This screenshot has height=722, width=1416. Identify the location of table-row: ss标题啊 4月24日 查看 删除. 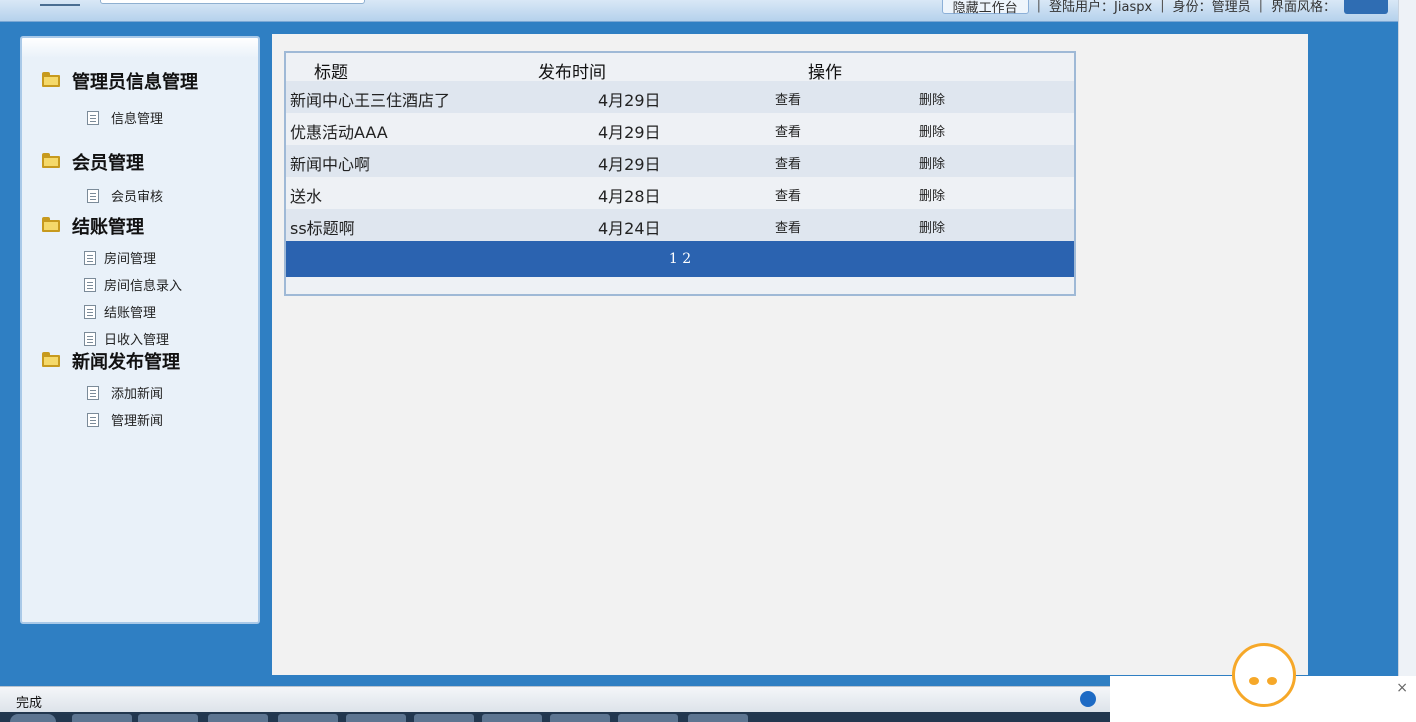
(680, 225).